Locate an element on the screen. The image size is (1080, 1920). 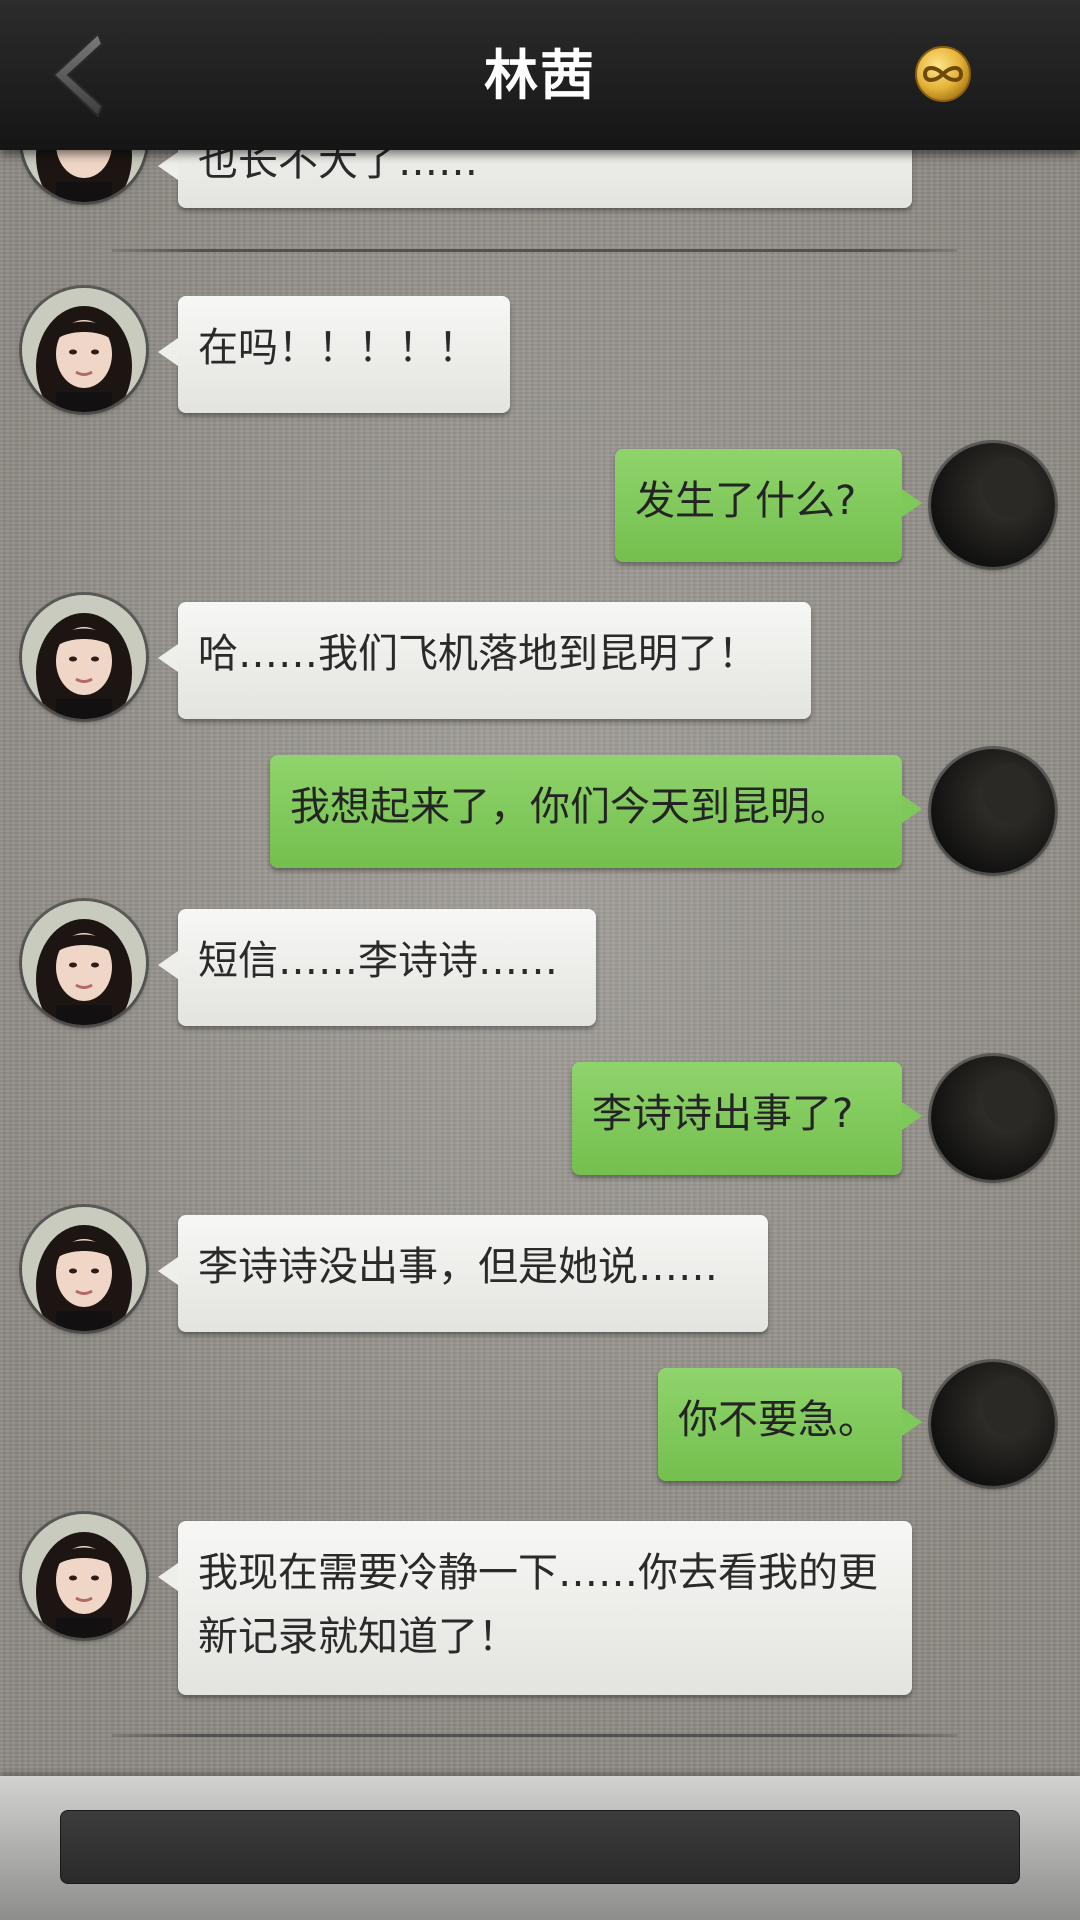
message-text: 哈……我们飞机落地到昆明了！ is located at coordinates (478, 654).